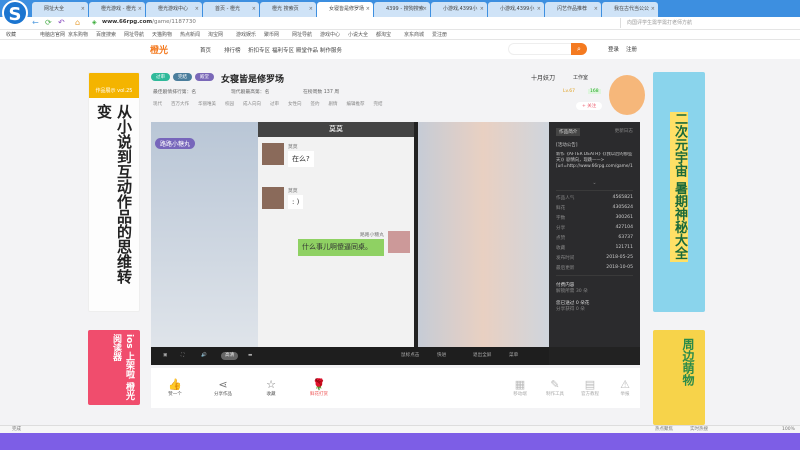 The height and width of the screenshot is (450, 800). Describe the element at coordinates (356, 104) in the screenshot. I see `genre-tag: 编辑推荐` at that location.